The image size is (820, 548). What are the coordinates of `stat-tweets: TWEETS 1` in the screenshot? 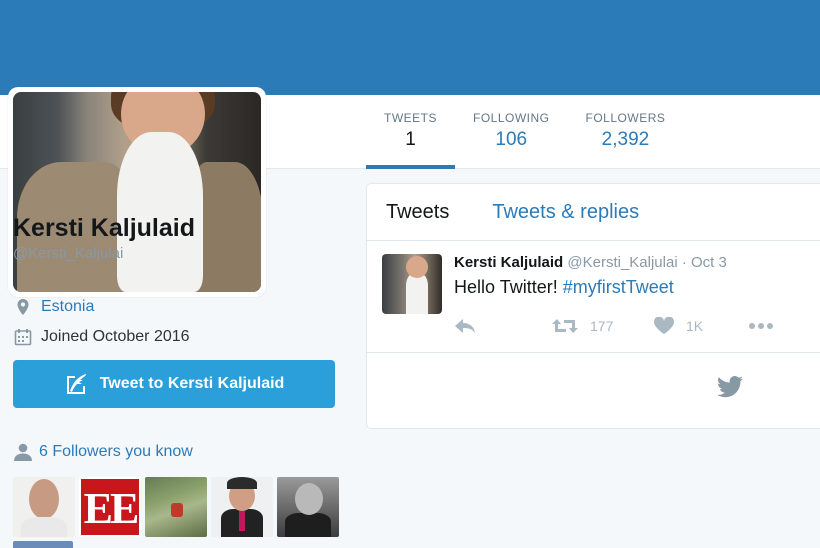 It's located at (410, 132).